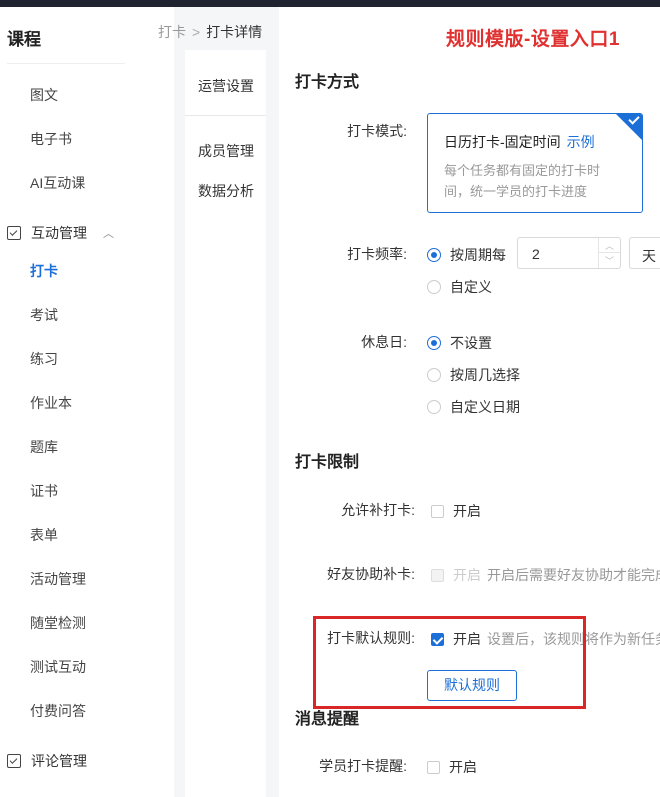 The width and height of the screenshot is (660, 797). What do you see at coordinates (459, 287) in the screenshot?
I see `freq-radio-custom: 自定义` at bounding box center [459, 287].